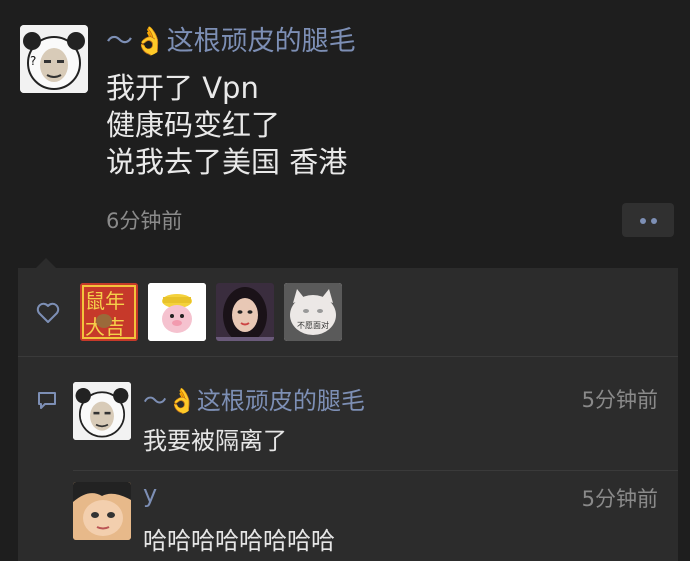  What do you see at coordinates (254, 398) in the screenshot?
I see `commenter-name: ～👌这根顽皮的腿毛` at bounding box center [254, 398].